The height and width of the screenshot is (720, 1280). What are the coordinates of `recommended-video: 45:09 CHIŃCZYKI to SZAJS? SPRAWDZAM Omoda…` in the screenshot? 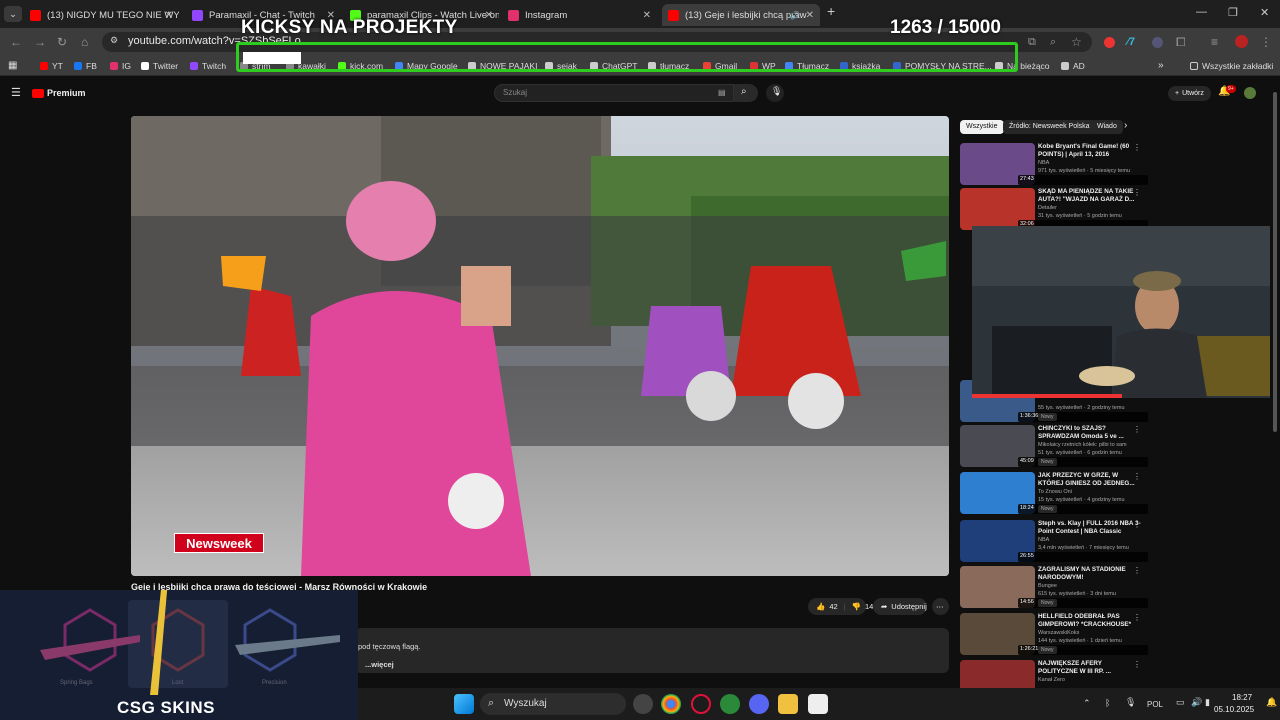 It's located at (1055, 447).